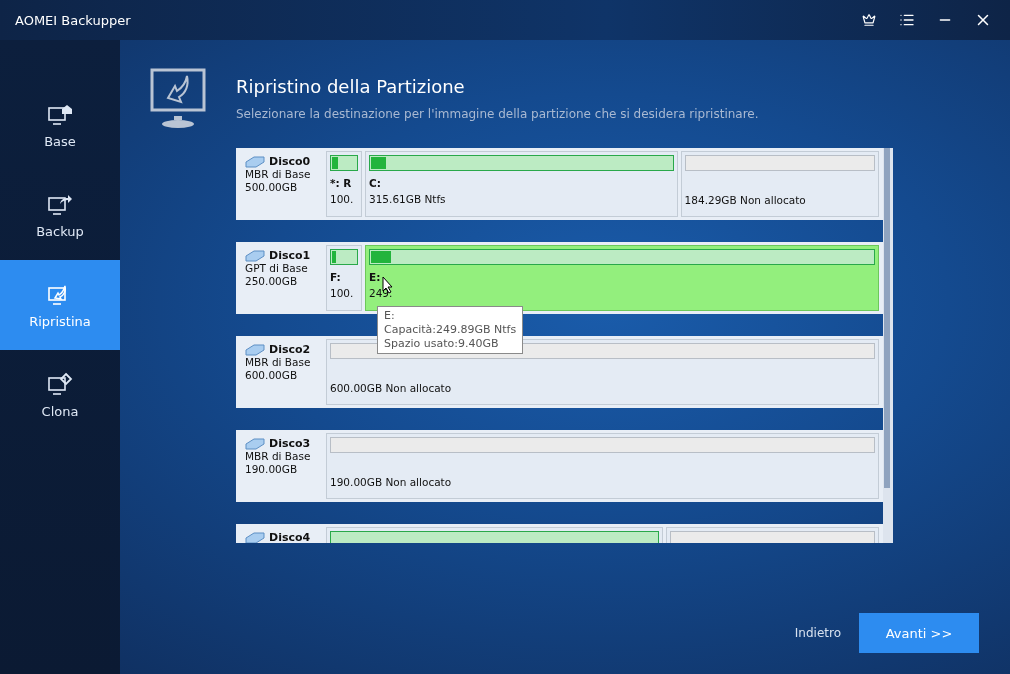 The height and width of the screenshot is (674, 1010). Describe the element at coordinates (272, 281) in the screenshot. I see `disk-size: 250.00GB` at that location.